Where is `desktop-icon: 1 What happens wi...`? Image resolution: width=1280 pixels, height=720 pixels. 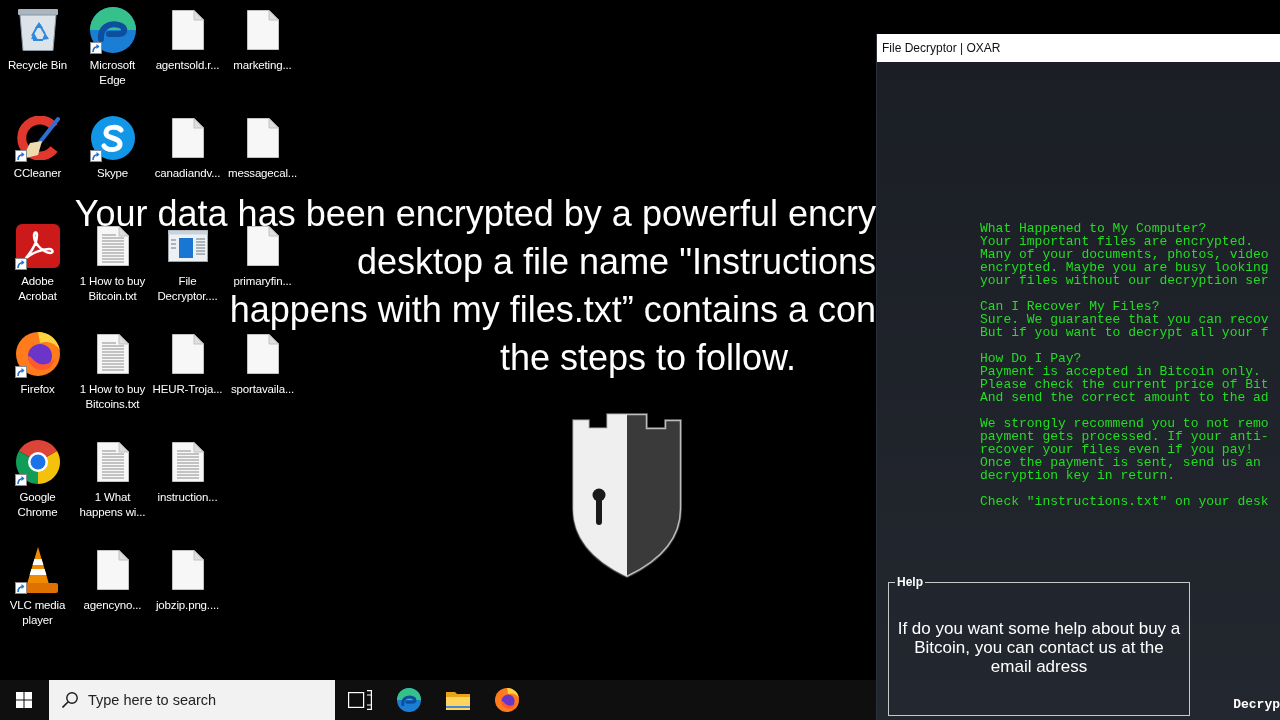
desktop-icon: 1 What happens wi... is located at coordinates (112, 479).